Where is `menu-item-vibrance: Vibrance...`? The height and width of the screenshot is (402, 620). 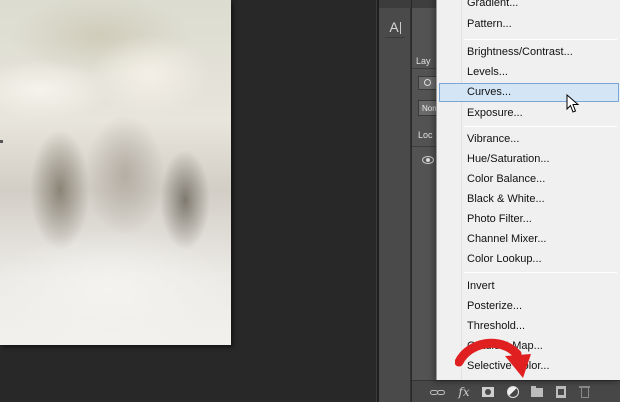
menu-item-vibrance: Vibrance... is located at coordinates (529, 139).